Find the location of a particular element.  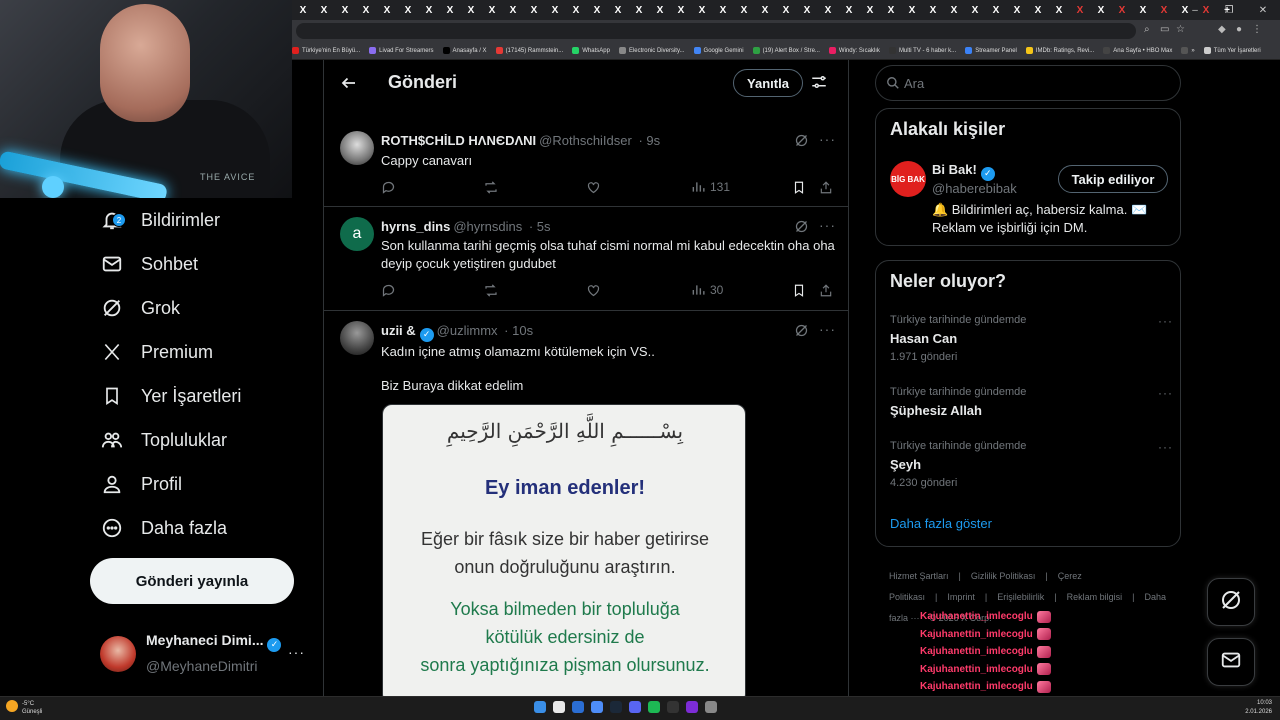

browser-menu-icon: ⋮ is located at coordinates (1257, 29).